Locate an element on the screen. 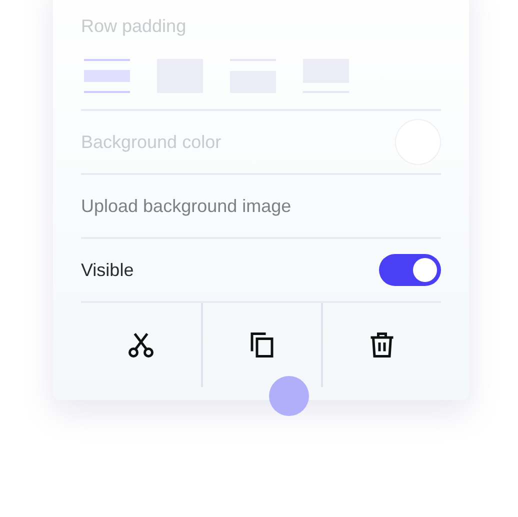 The width and height of the screenshot is (518, 517). visible-toggle is located at coordinates (410, 270).